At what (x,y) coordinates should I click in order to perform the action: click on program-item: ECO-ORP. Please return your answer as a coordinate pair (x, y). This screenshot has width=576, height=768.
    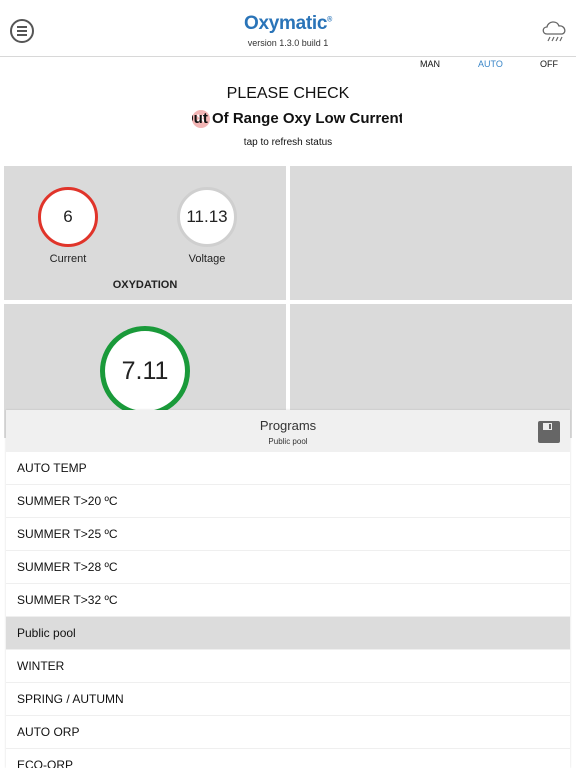
    Looking at the image, I should click on (288, 758).